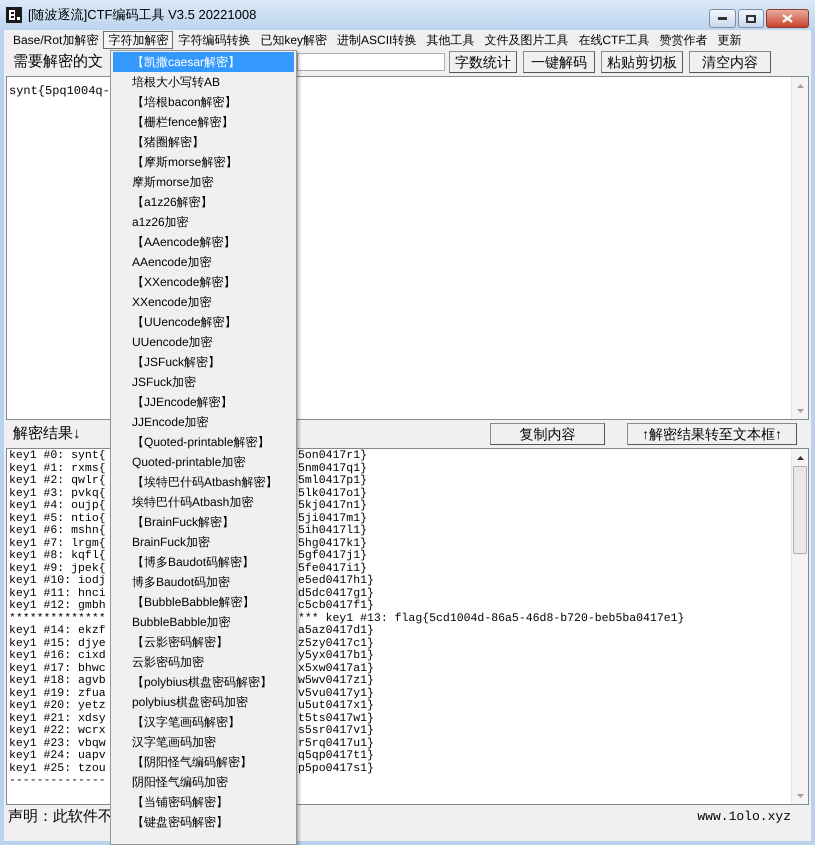  Describe the element at coordinates (203, 462) in the screenshot. I see `dropdown-item: Quoted-printable加密` at that location.